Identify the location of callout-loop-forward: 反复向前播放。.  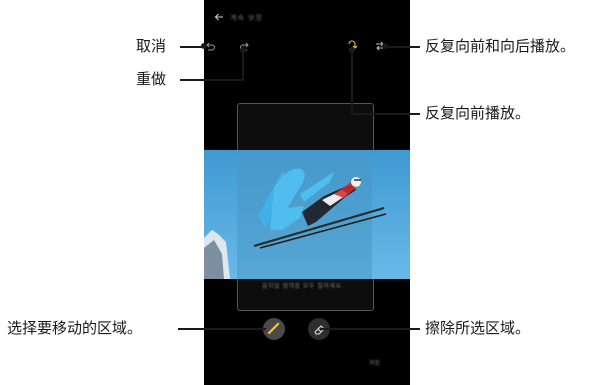
(478, 113).